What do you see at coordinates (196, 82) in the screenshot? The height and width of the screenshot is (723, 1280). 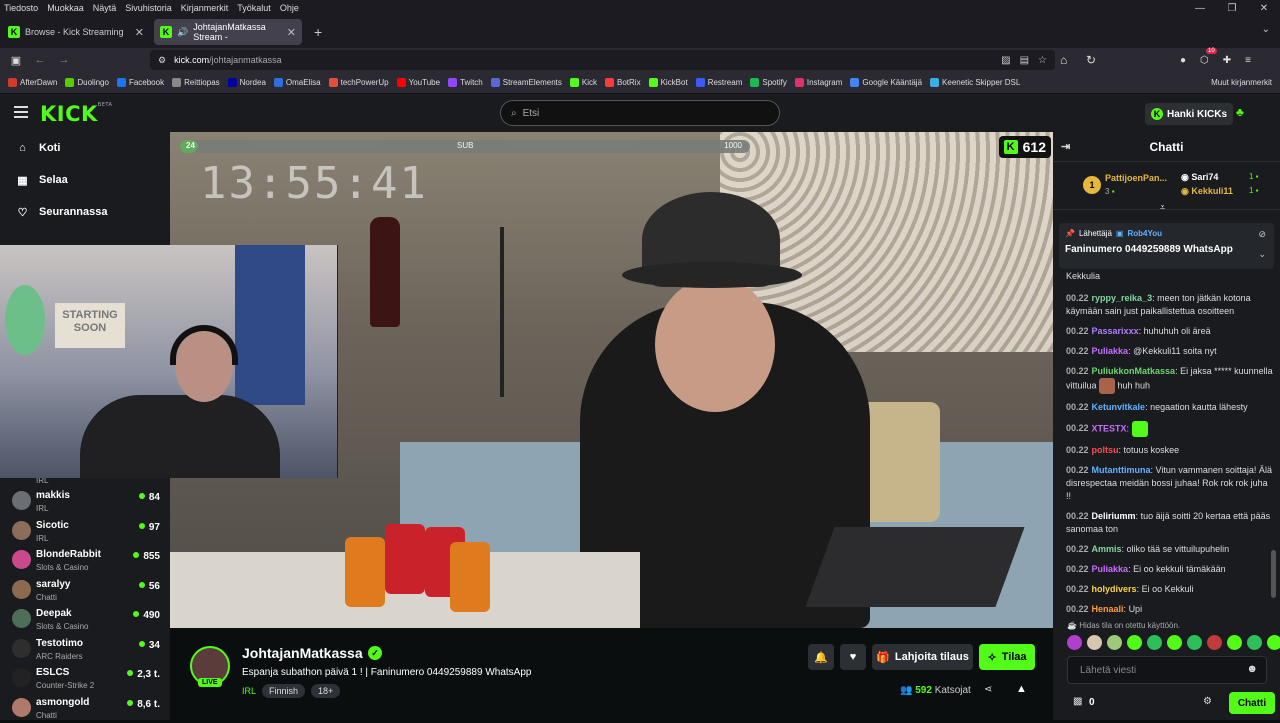 I see `bookmark-reittiopas: Reittiopas` at bounding box center [196, 82].